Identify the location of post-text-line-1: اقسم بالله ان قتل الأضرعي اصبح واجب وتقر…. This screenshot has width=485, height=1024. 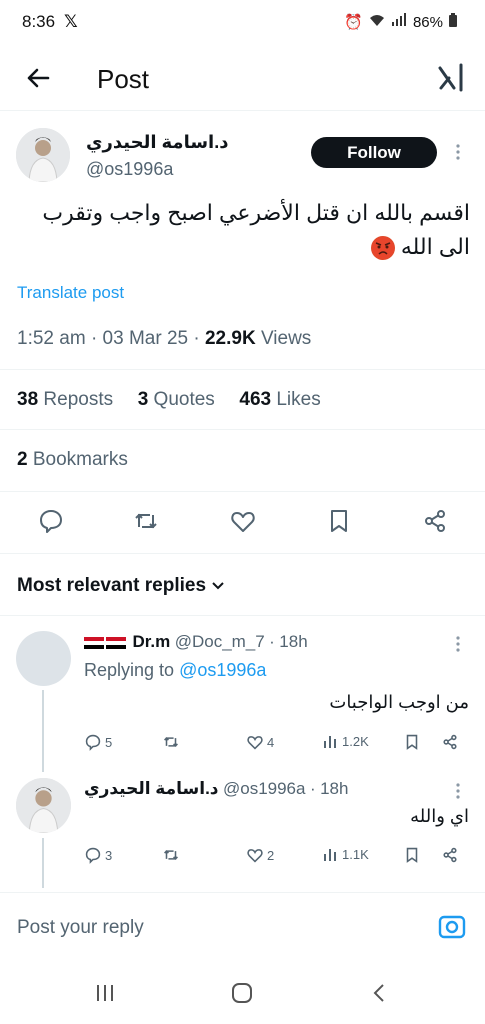
(256, 212).